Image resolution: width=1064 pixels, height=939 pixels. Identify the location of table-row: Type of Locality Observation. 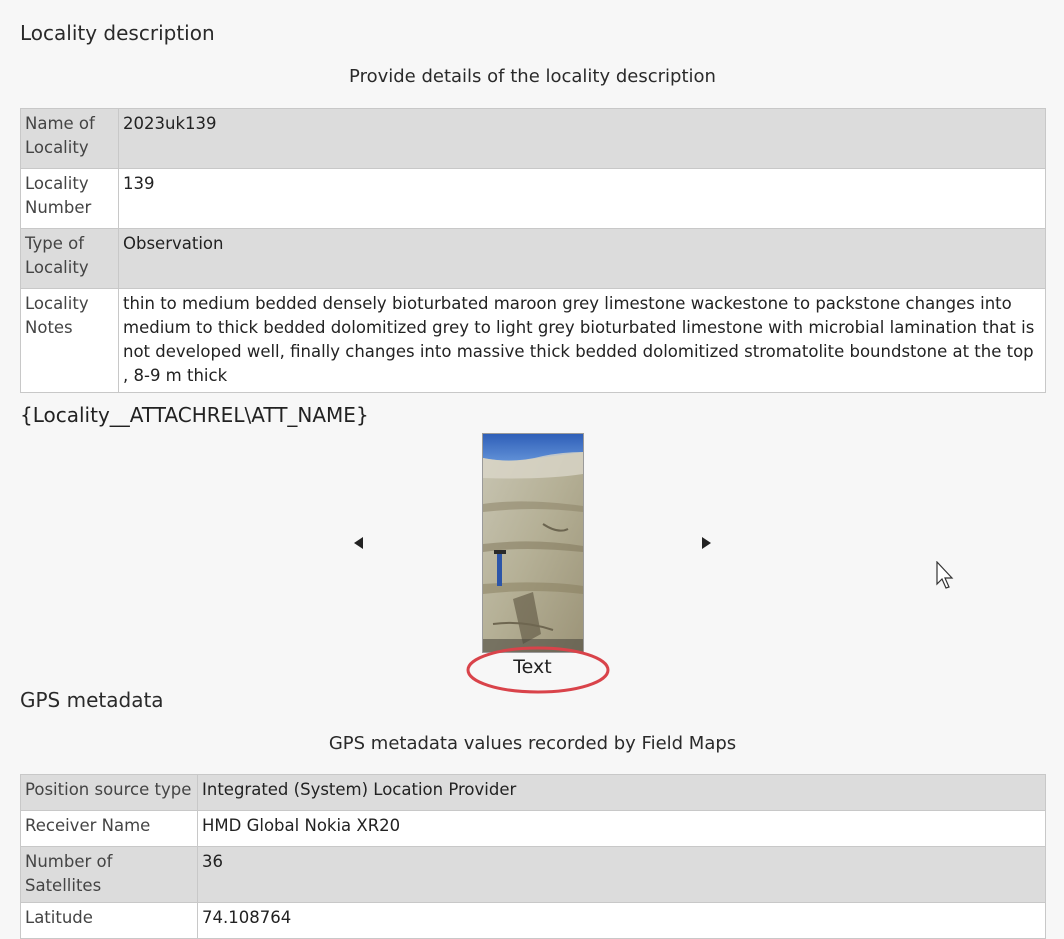
(533, 258).